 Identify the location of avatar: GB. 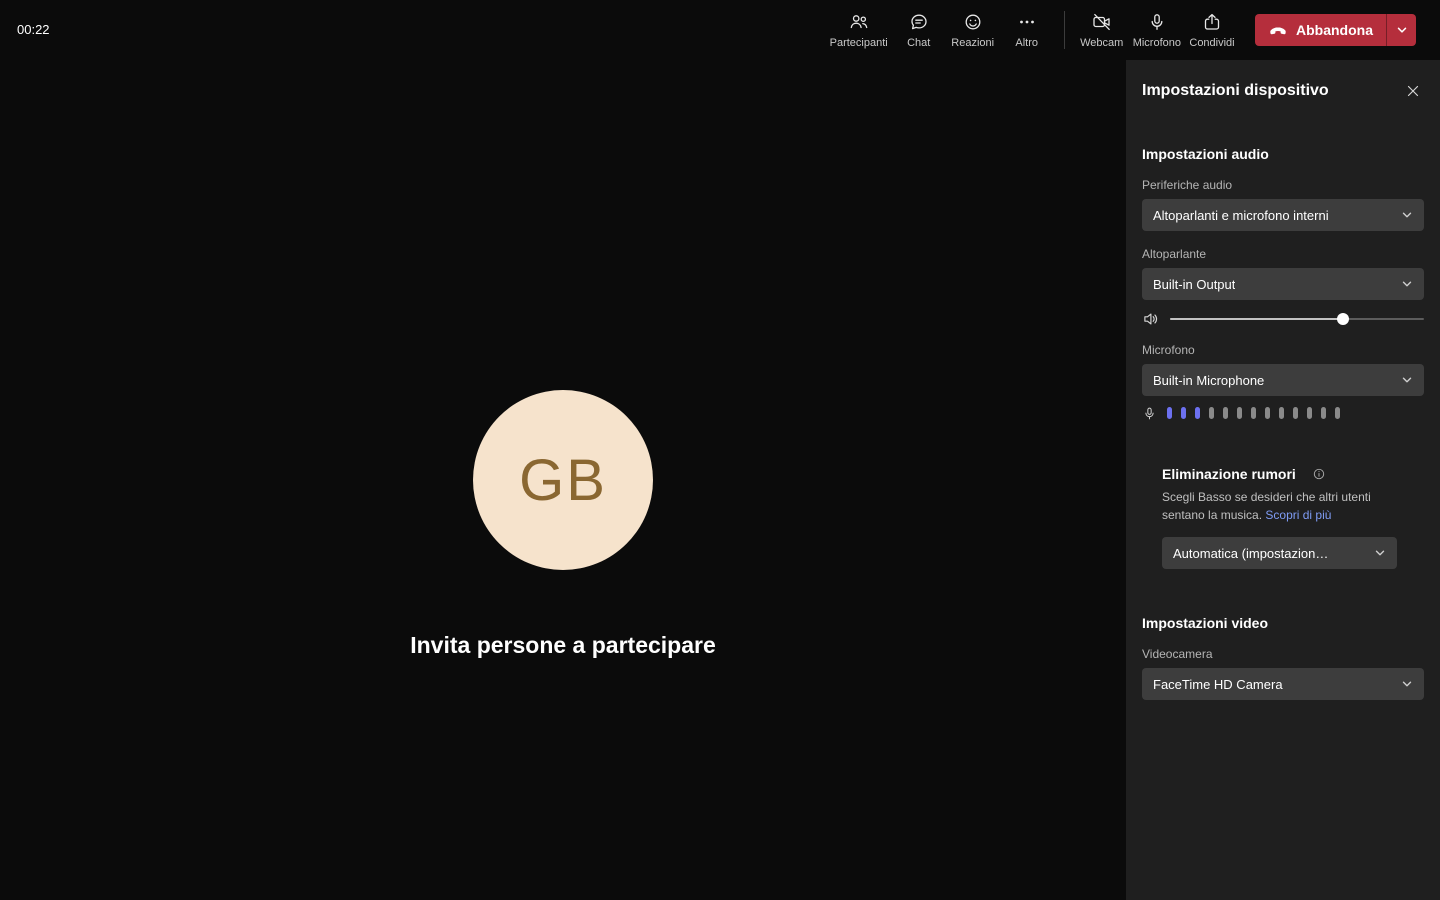
(563, 480).